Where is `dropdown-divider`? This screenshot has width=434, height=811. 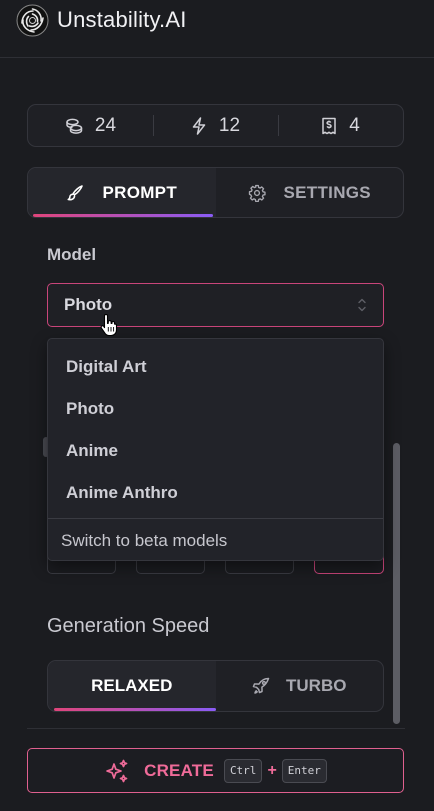
dropdown-divider is located at coordinates (215, 518).